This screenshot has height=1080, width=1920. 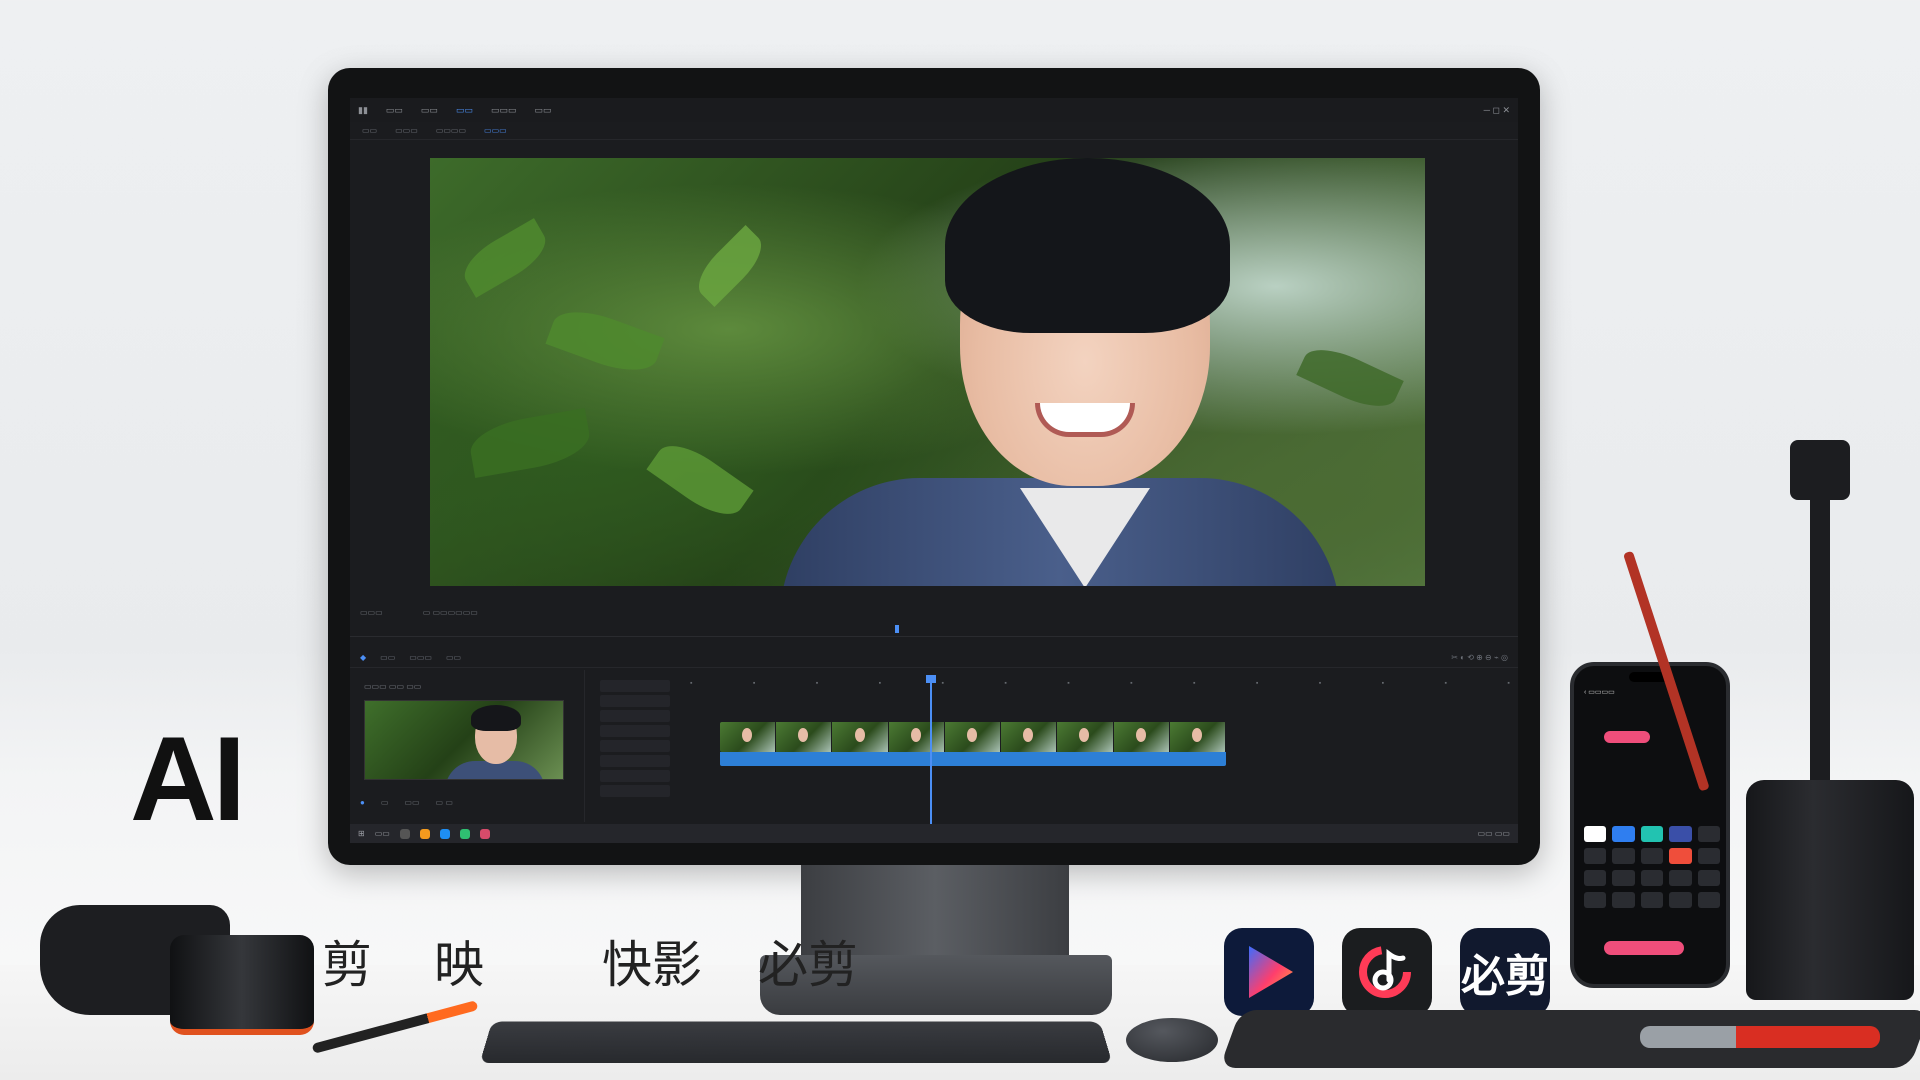 What do you see at coordinates (637, 750) in the screenshot?
I see `track-labels` at bounding box center [637, 750].